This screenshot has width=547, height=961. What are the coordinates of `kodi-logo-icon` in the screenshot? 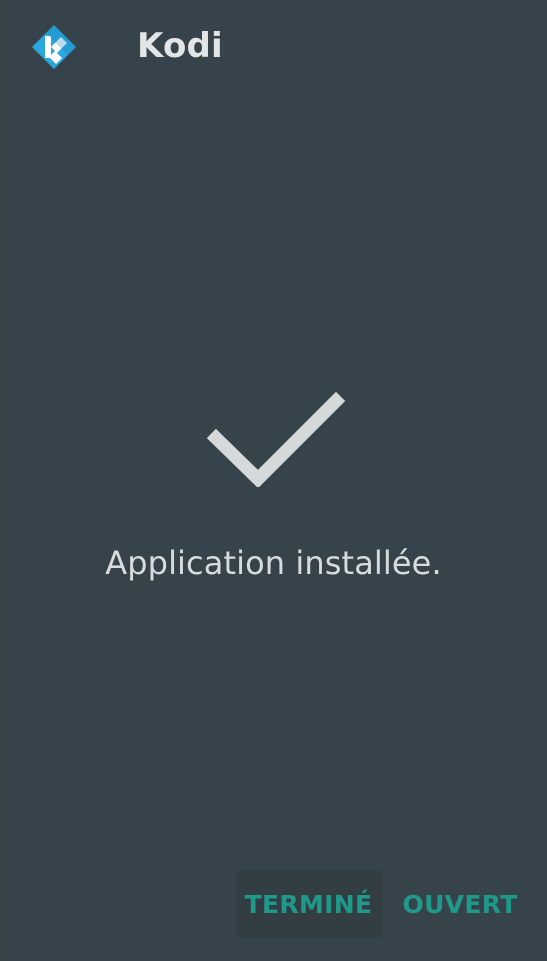 It's located at (54, 47).